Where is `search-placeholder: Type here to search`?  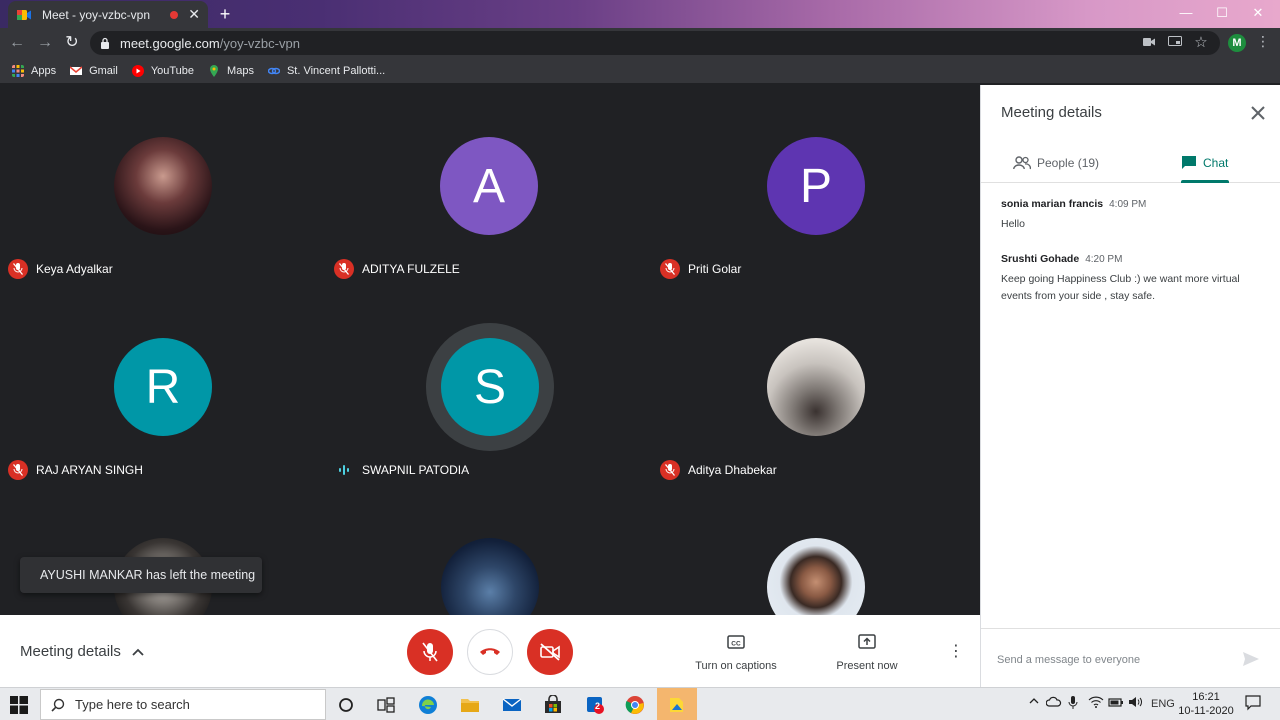 search-placeholder: Type here to search is located at coordinates (132, 704).